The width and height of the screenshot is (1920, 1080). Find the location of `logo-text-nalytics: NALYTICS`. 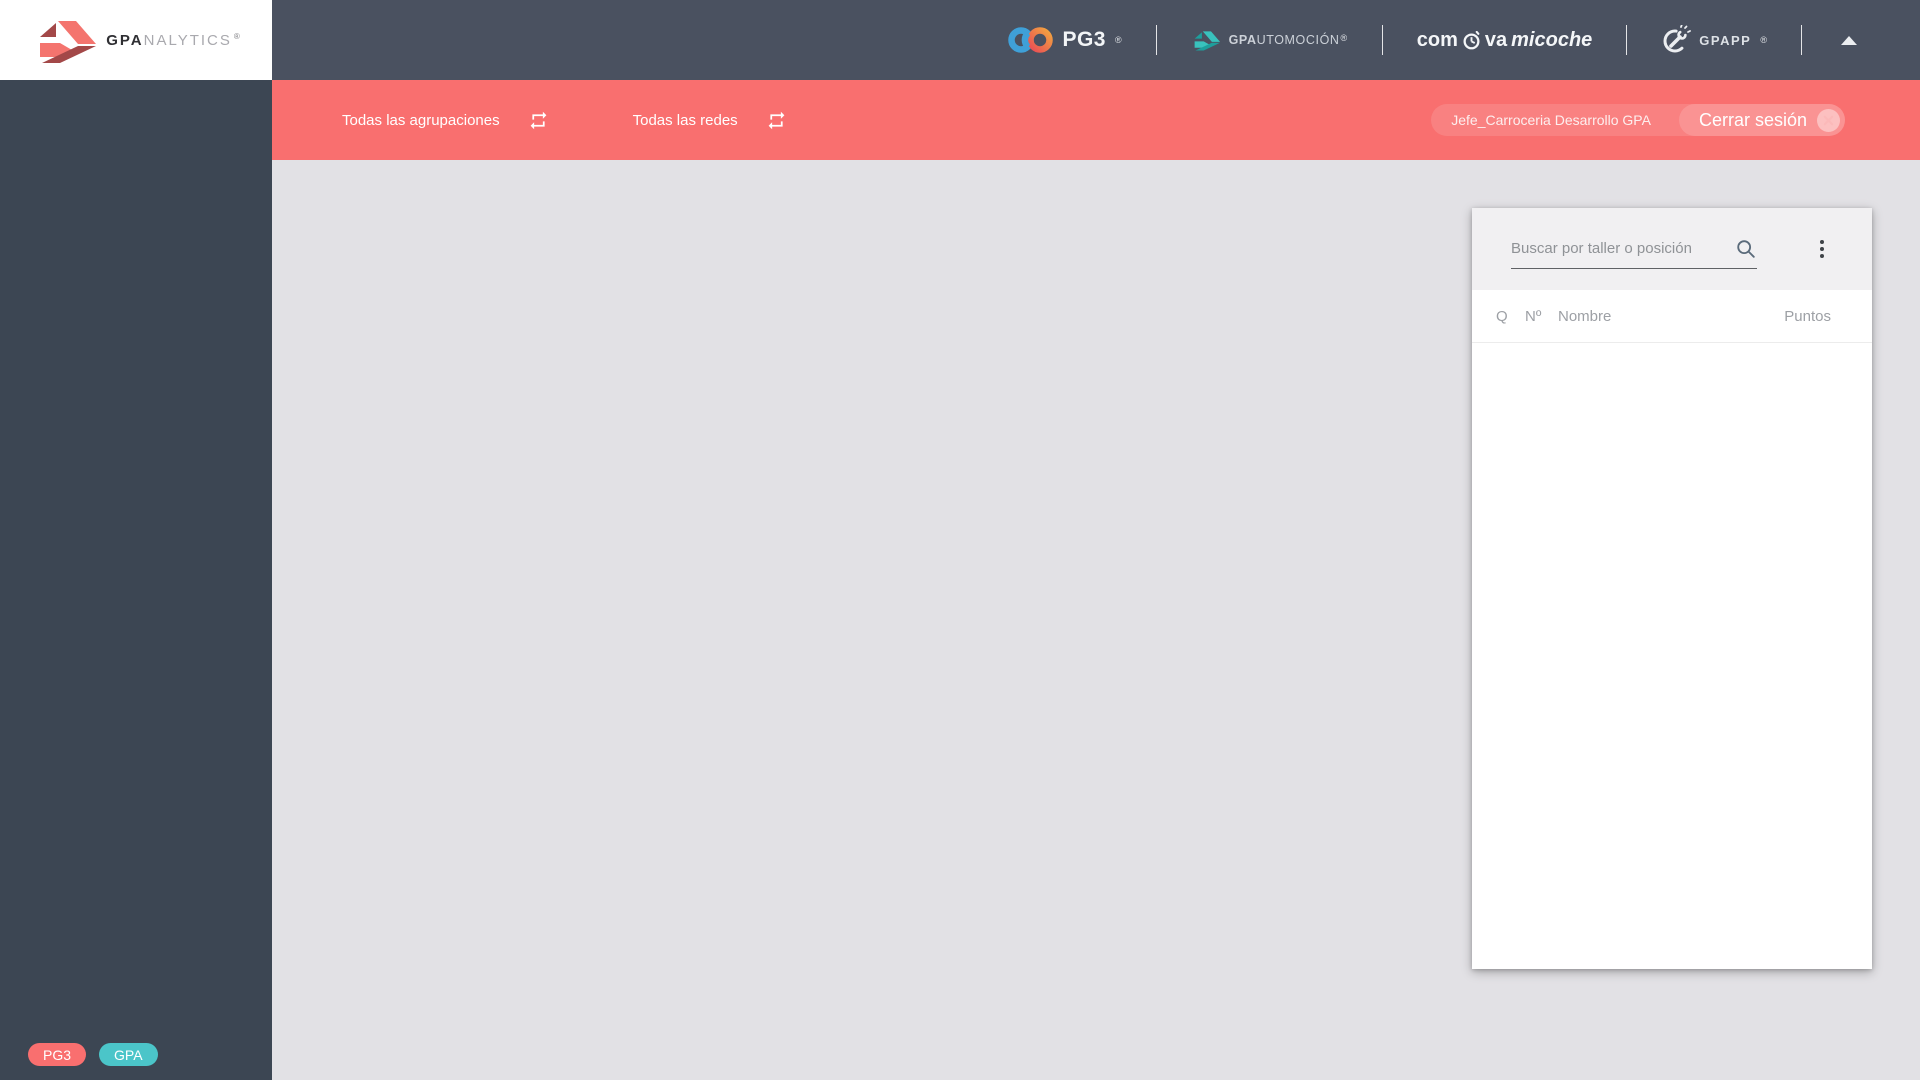

logo-text-nalytics: NALYTICS is located at coordinates (187, 40).